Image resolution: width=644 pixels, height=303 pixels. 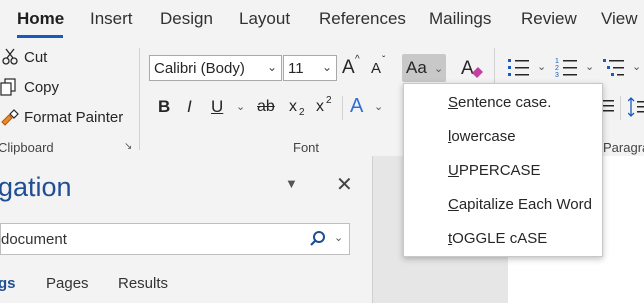 What do you see at coordinates (143, 283) in the screenshot?
I see `tab-results: Results` at bounding box center [143, 283].